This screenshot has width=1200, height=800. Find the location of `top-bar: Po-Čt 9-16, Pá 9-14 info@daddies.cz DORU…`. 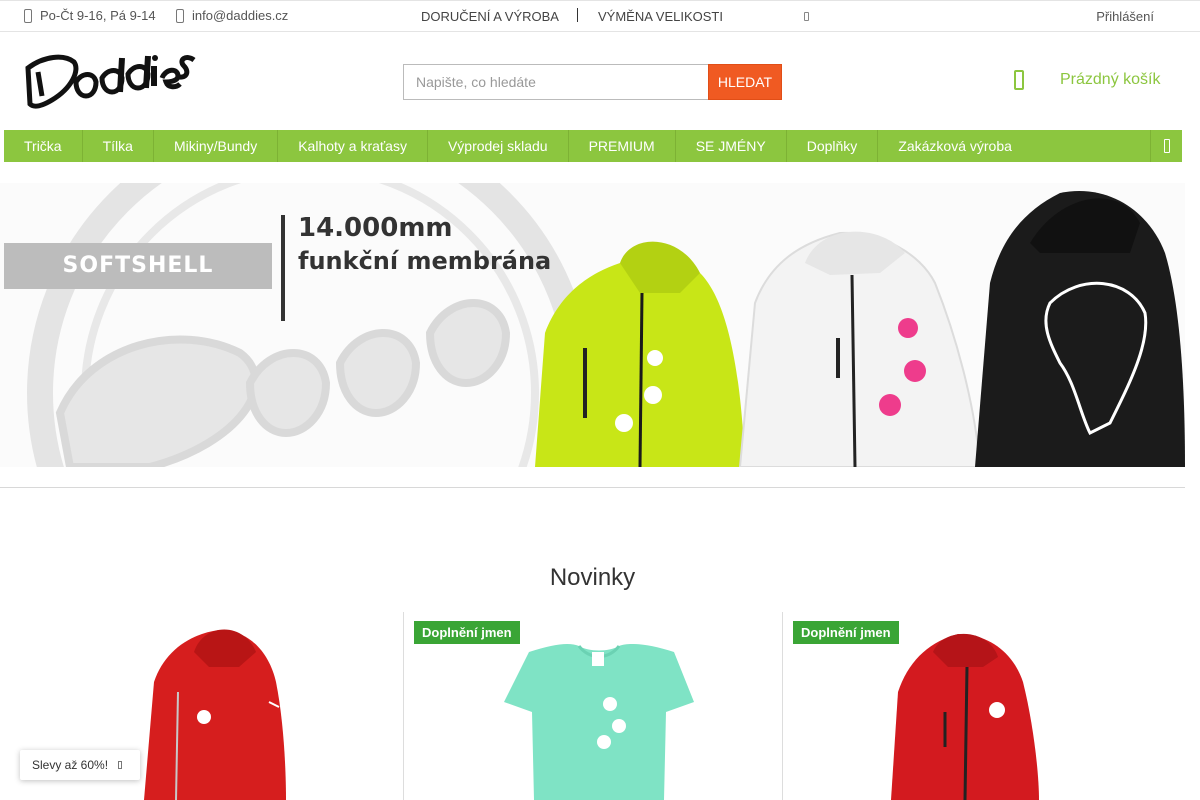

top-bar: Po-Čt 9-16, Pá 9-14 info@daddies.cz DORU… is located at coordinates (600, 16).